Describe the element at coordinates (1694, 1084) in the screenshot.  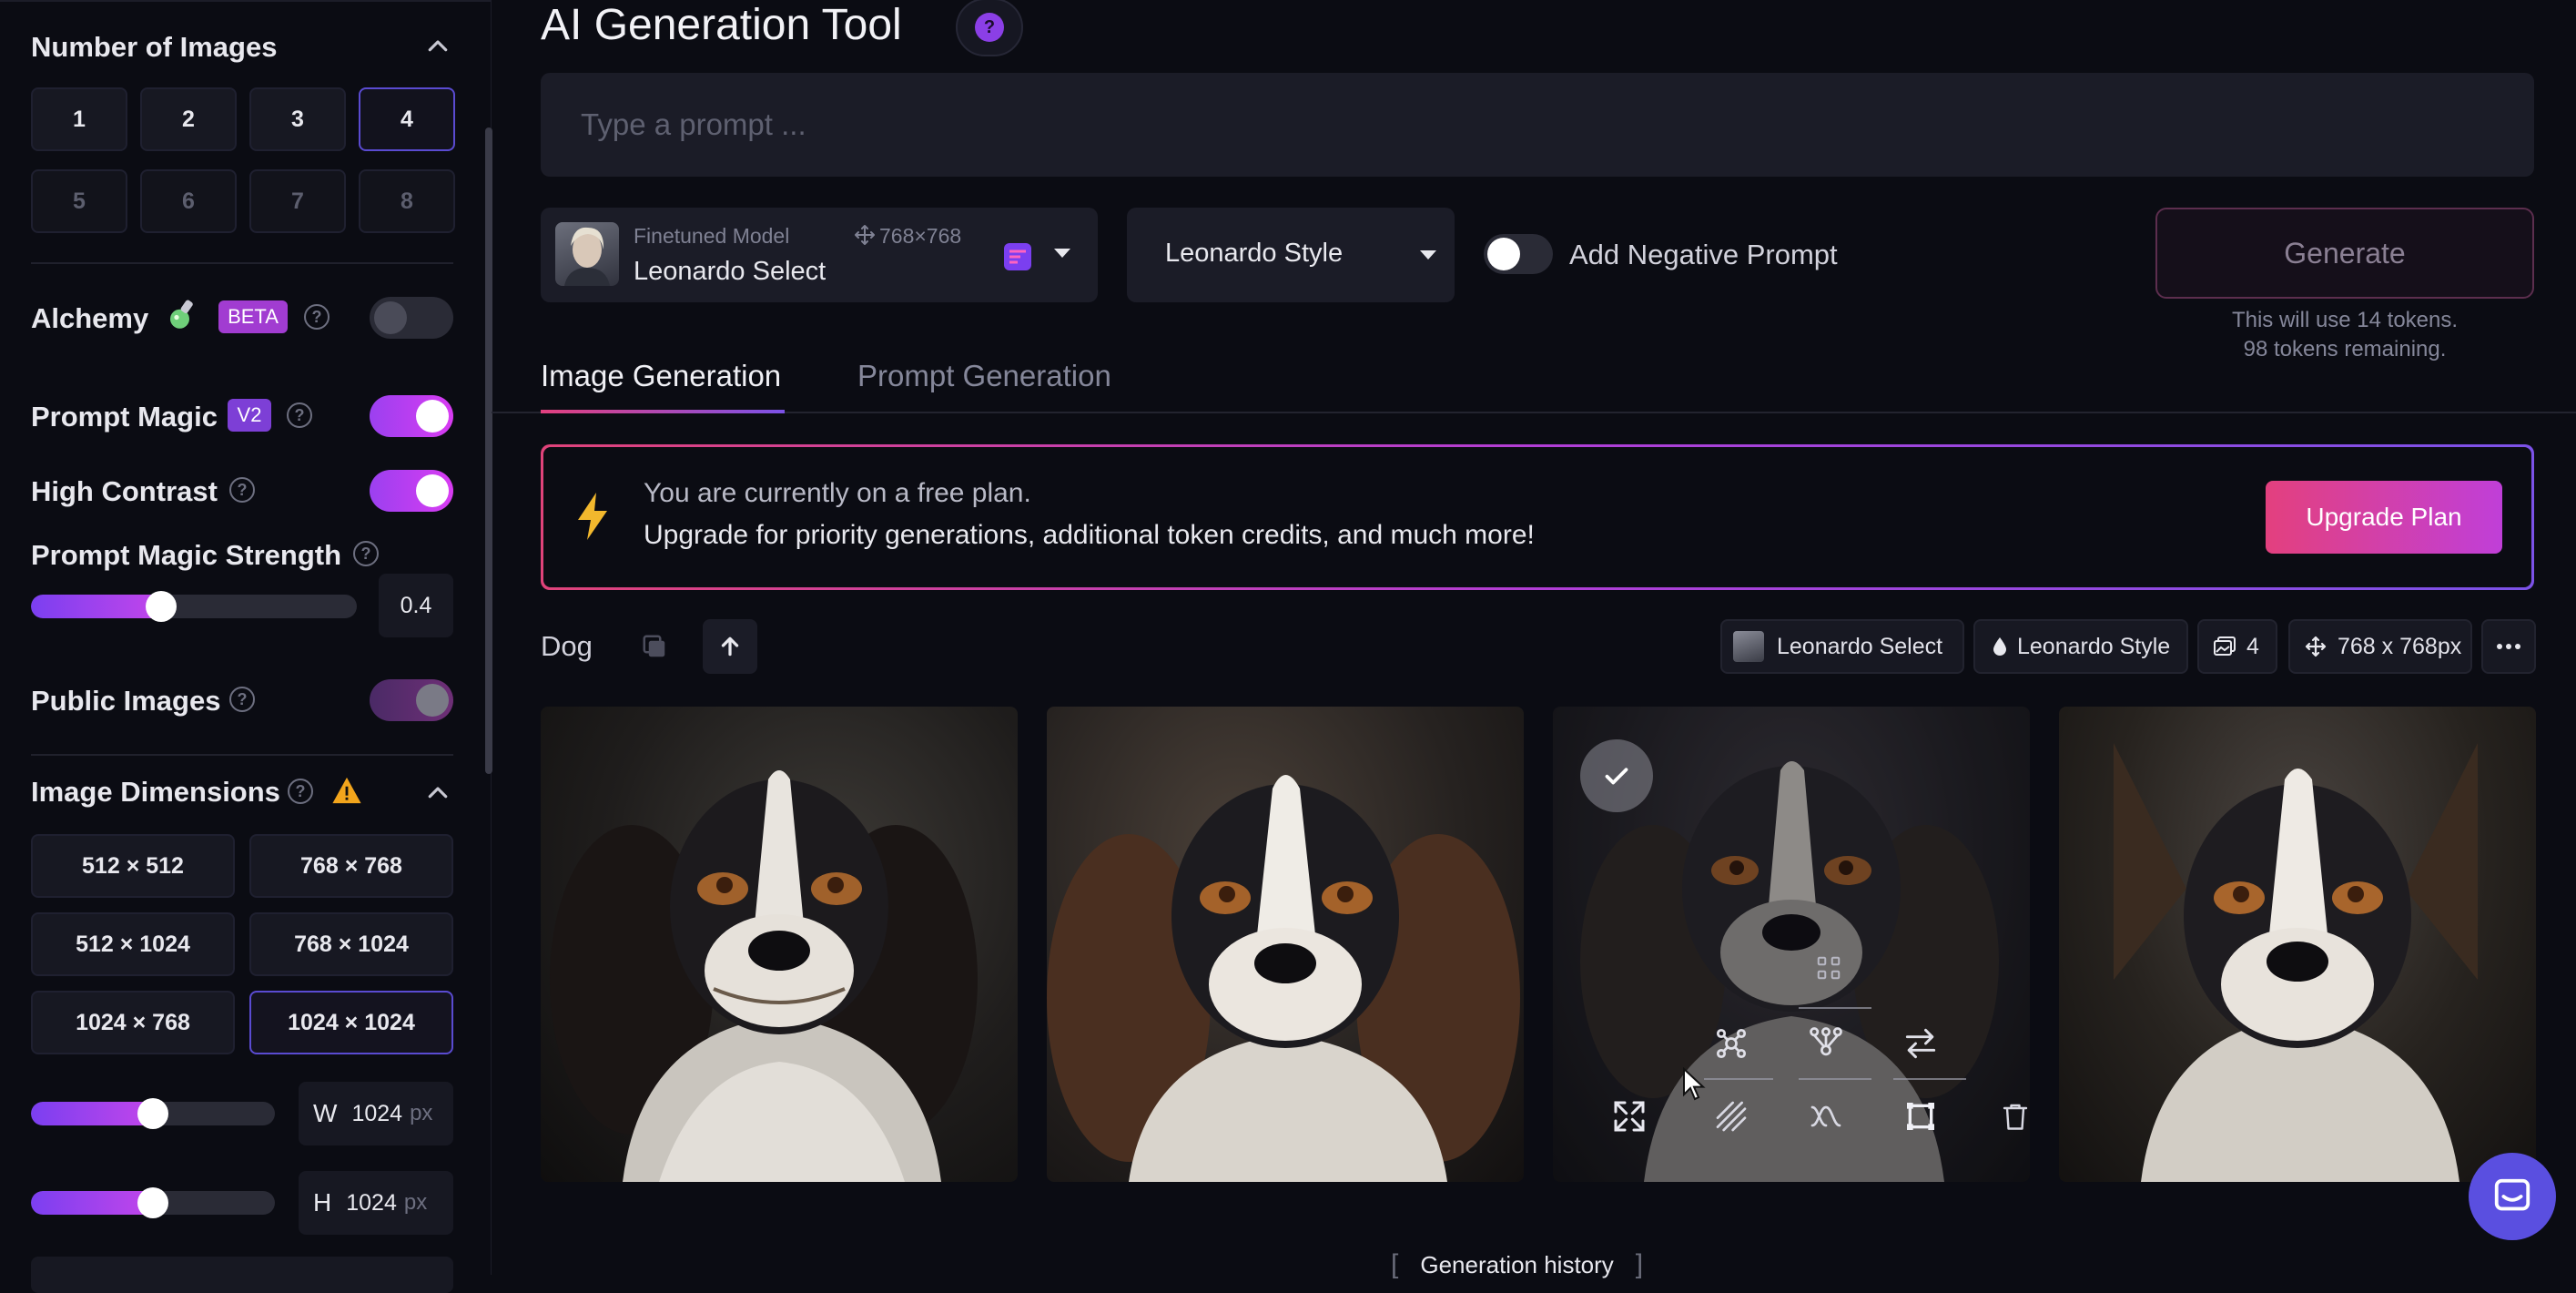
I see `mouse-cursor` at that location.